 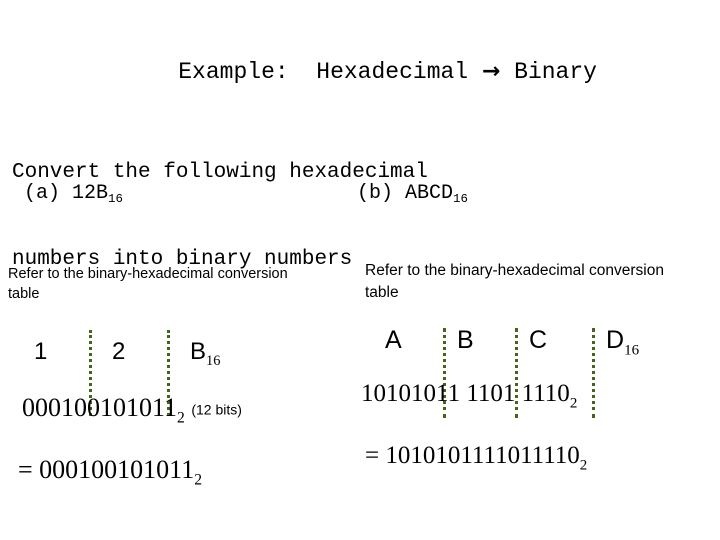 I want to click on note-left-line-1: Refer to the binary-hexadecimal, so click(x=111, y=274).